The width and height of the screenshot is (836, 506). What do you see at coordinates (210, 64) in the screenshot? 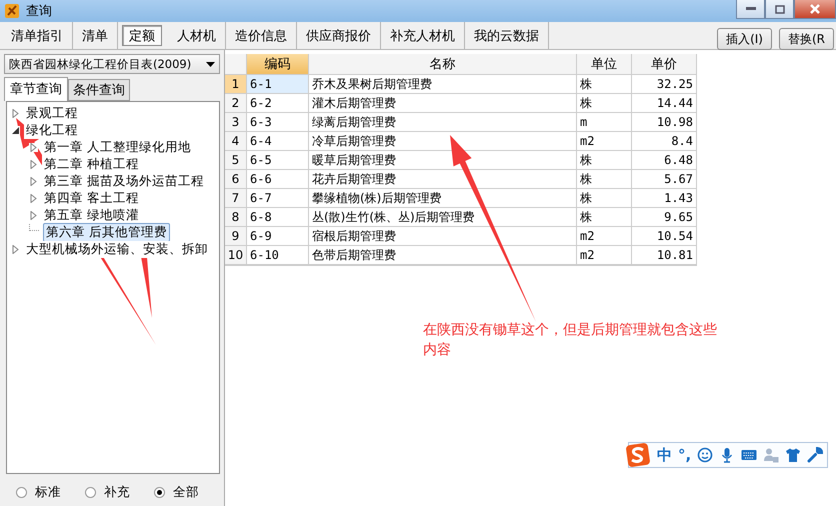
I see `caret-icon` at bounding box center [210, 64].